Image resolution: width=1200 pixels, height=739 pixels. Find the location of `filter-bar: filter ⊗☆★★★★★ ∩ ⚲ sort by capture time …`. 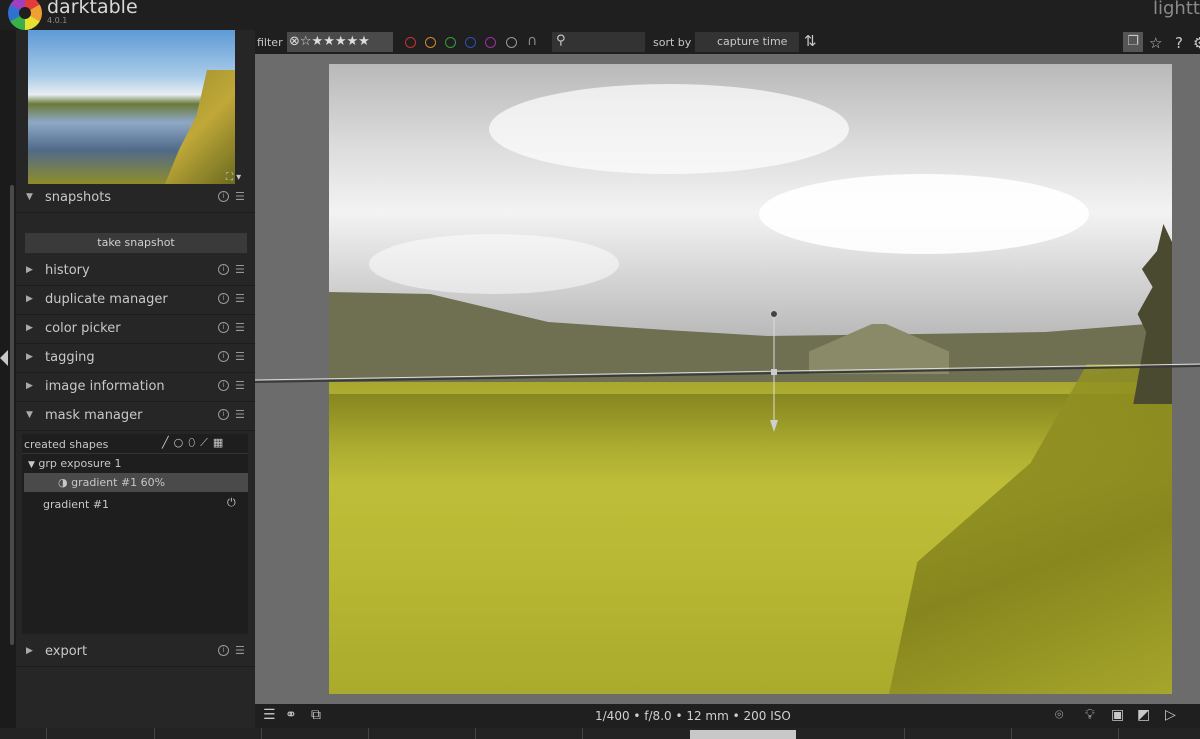

filter-bar: filter ⊗☆★★★★★ ∩ ⚲ sort by capture time … is located at coordinates (727, 49).